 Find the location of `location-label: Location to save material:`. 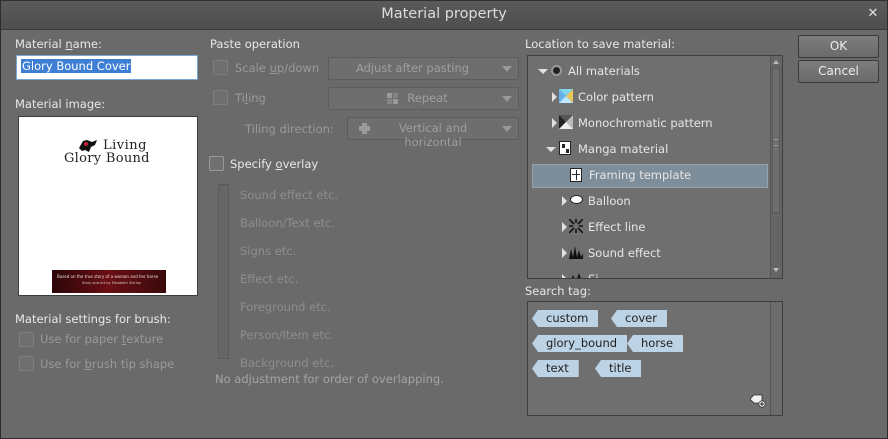

location-label: Location to save material: is located at coordinates (600, 44).